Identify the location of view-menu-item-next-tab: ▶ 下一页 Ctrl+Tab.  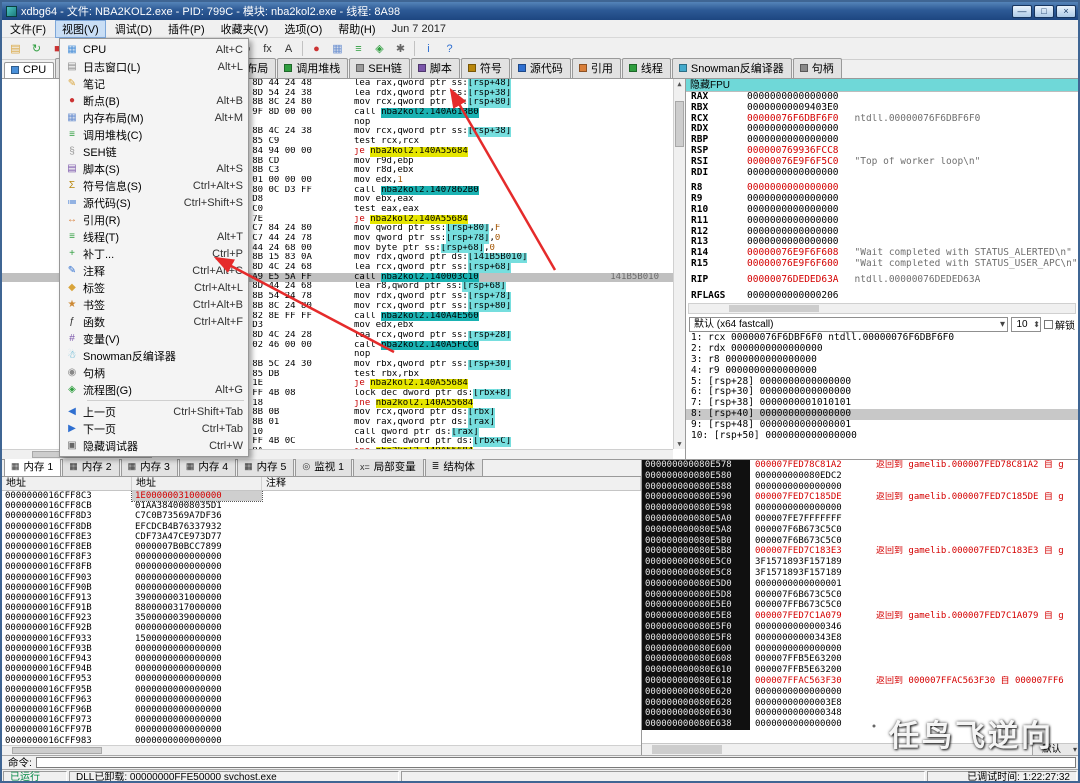
(154, 428).